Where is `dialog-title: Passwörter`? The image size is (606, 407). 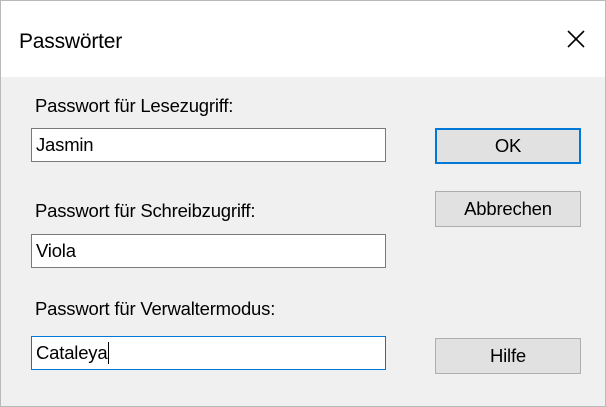 dialog-title: Passwörter is located at coordinates (71, 41).